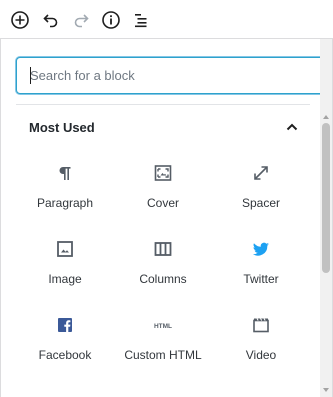  What do you see at coordinates (261, 279) in the screenshot?
I see `block-label: Twitter` at bounding box center [261, 279].